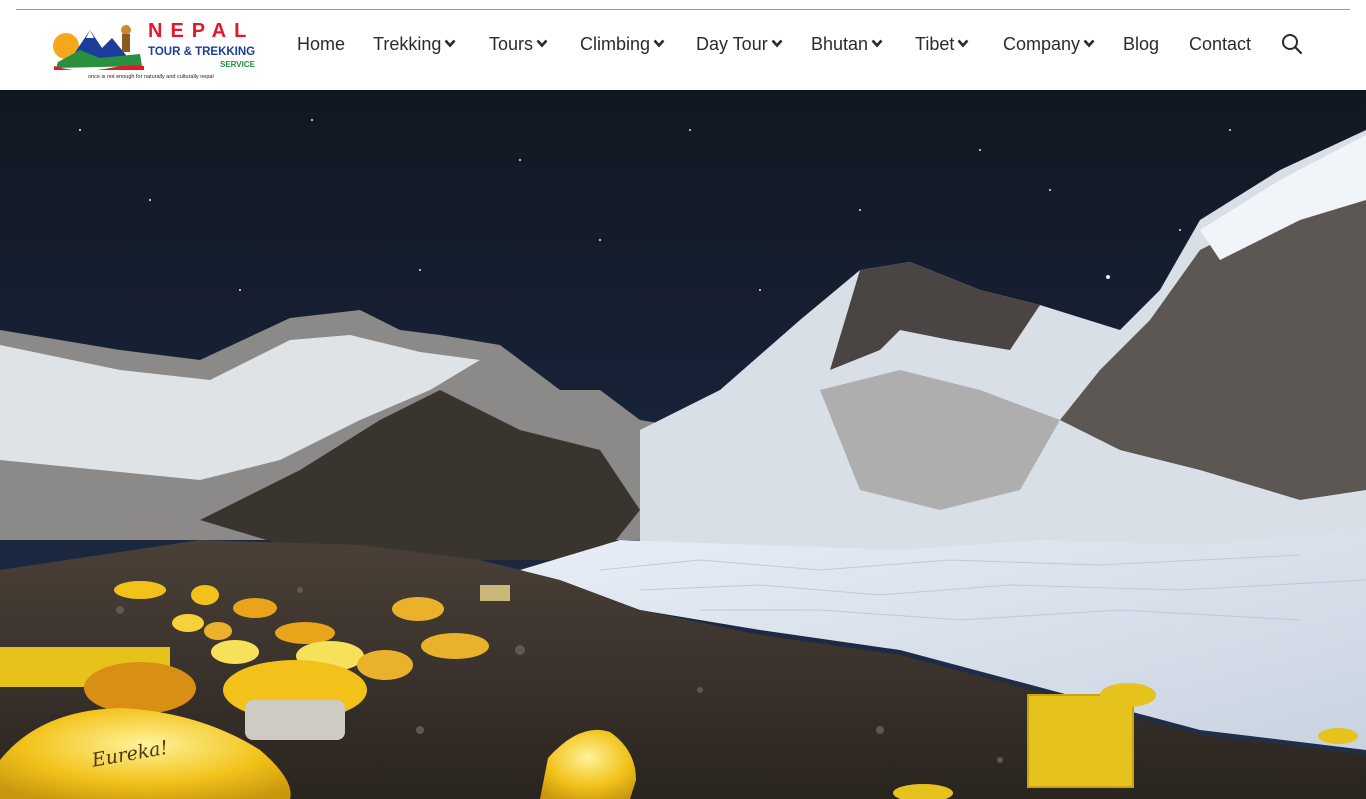 This screenshot has width=1366, height=799. I want to click on search-button, so click(1292, 44).